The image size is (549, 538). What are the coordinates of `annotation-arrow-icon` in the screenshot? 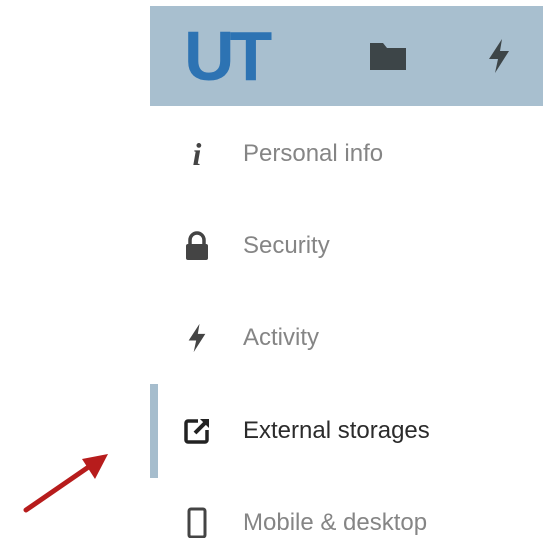 It's located at (65, 483).